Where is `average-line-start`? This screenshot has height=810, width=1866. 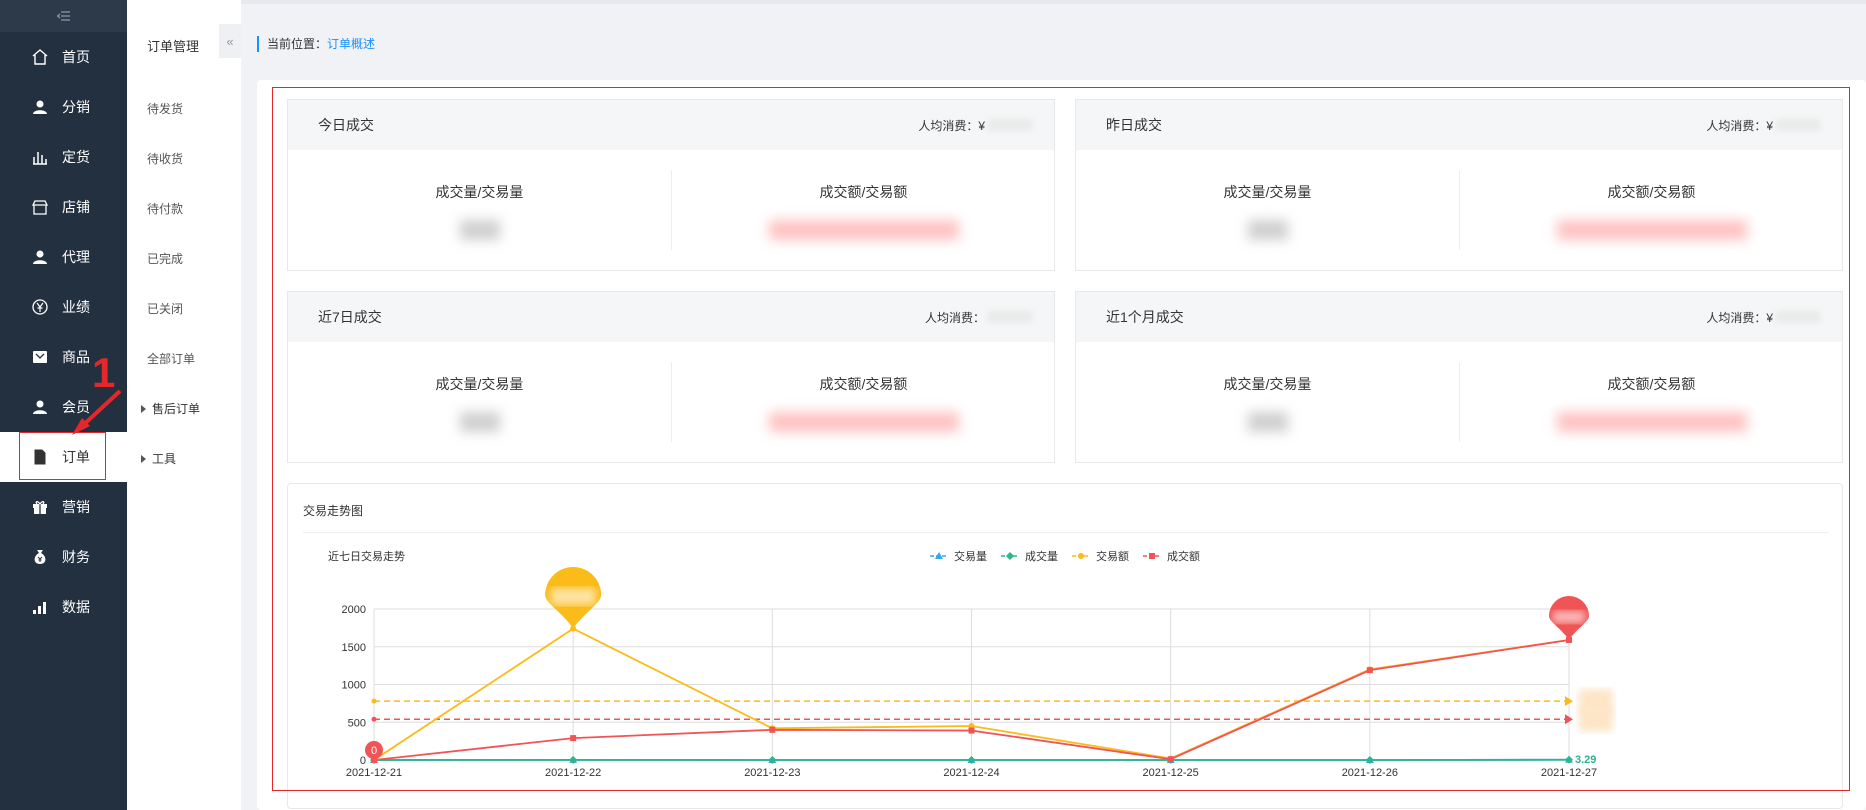
average-line-start is located at coordinates (374, 701).